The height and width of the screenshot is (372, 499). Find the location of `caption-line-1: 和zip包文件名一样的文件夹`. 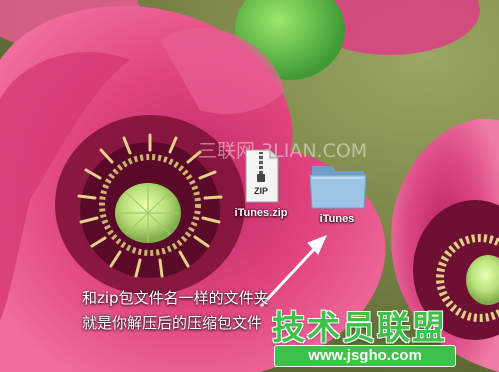

caption-line-1: 和zip包文件名一样的文件夹 is located at coordinates (175, 298).